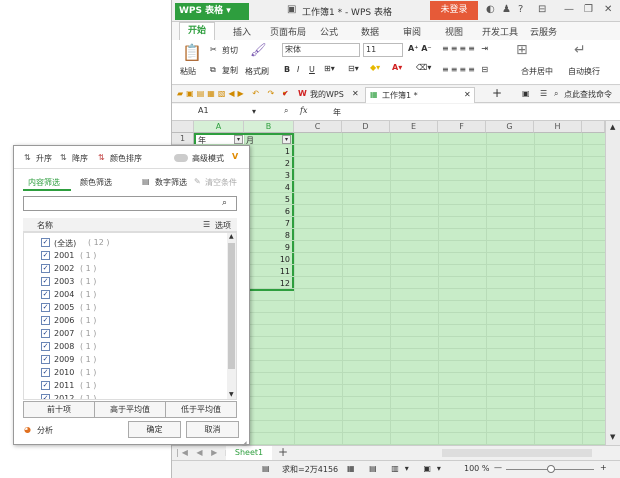 The height and width of the screenshot is (478, 620). Describe the element at coordinates (171, 182) in the screenshot. I see `number-filter-button: 数字筛选` at that location.